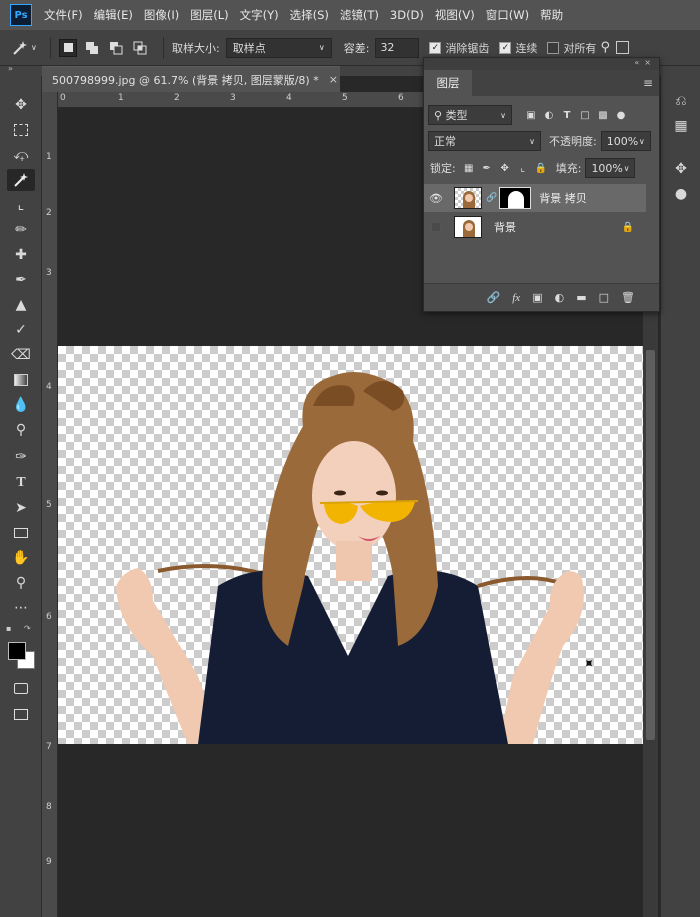  What do you see at coordinates (622, 47) in the screenshot?
I see `workspace-icon` at bounding box center [622, 47].